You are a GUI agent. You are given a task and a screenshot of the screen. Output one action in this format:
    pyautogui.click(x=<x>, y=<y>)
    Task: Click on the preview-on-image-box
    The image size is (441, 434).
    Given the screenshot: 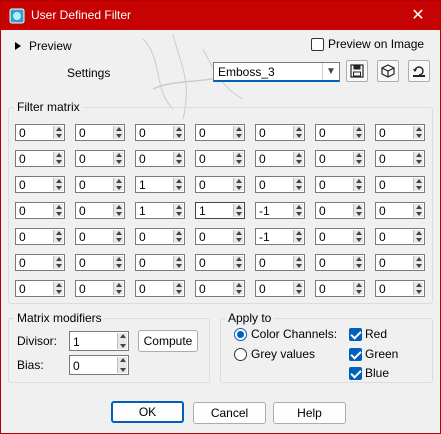 What is the action you would take?
    pyautogui.click(x=317, y=44)
    